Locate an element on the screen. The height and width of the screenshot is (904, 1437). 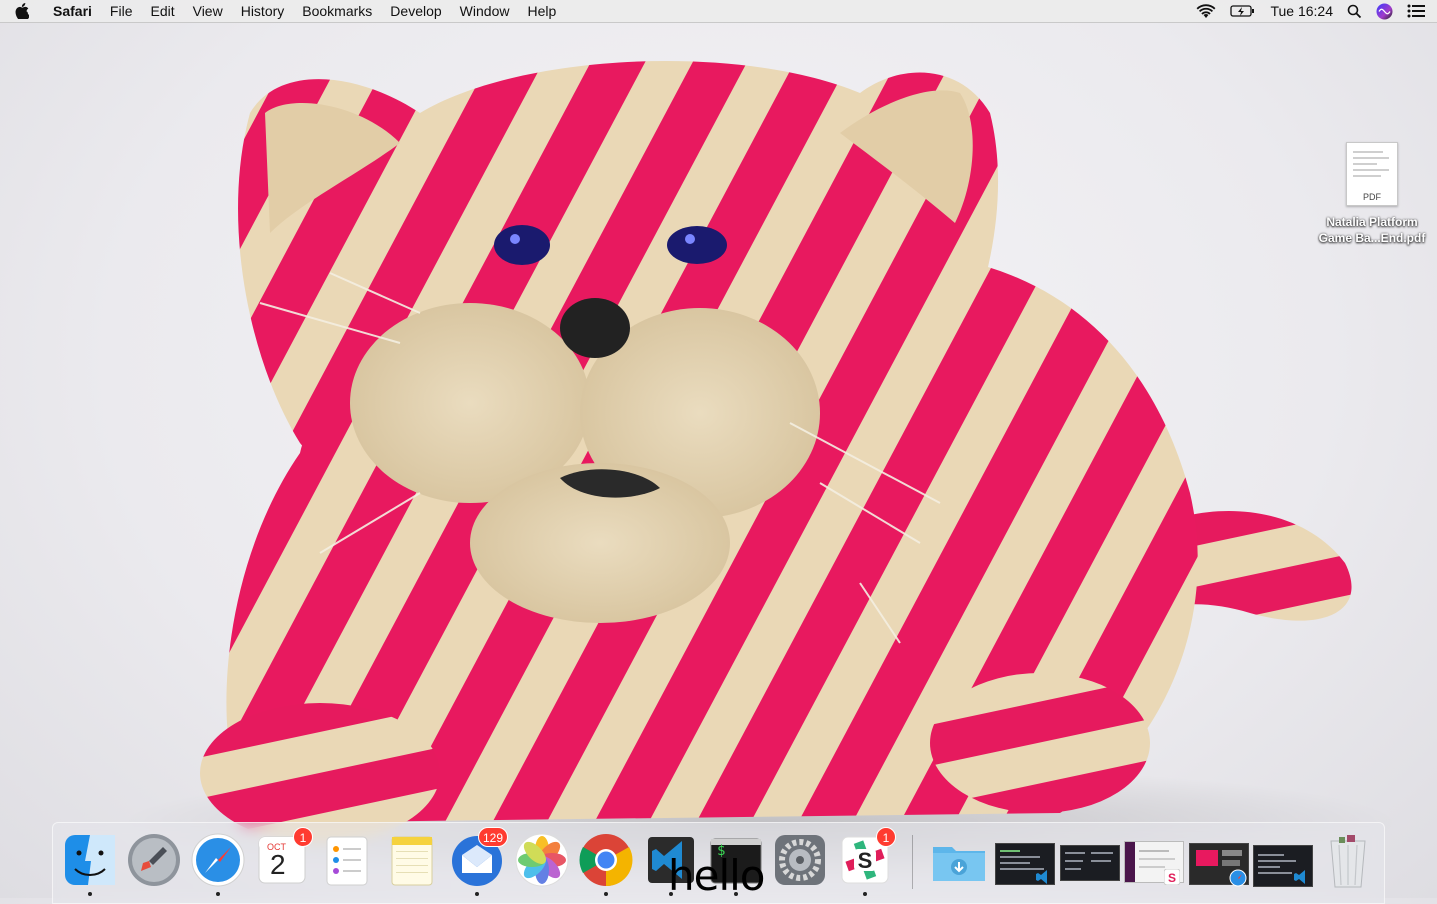
dock-downloads-folder is located at coordinates (959, 860).